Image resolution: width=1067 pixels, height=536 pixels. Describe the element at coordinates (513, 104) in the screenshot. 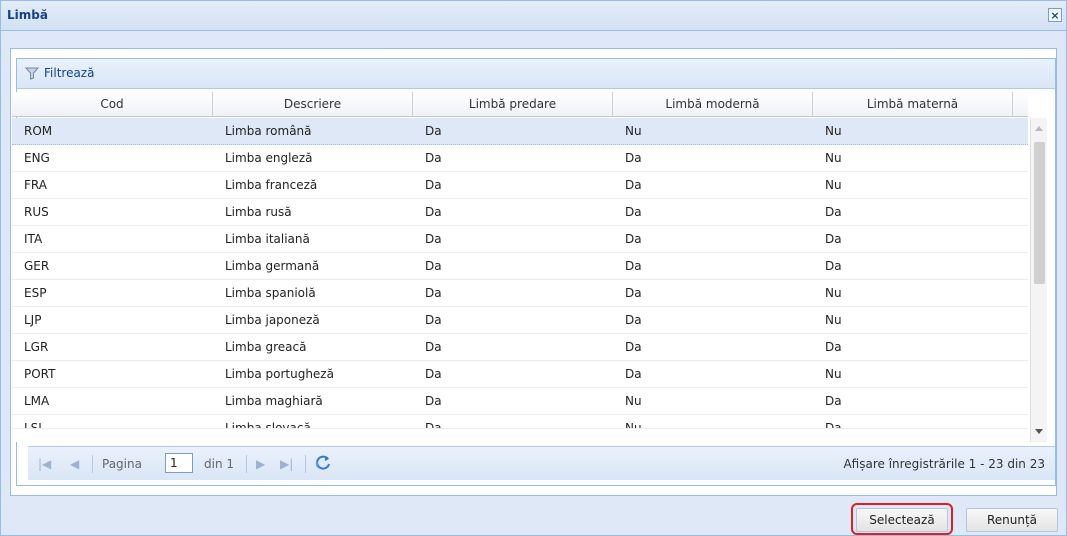

I see `column-header: Limbă predare` at that location.